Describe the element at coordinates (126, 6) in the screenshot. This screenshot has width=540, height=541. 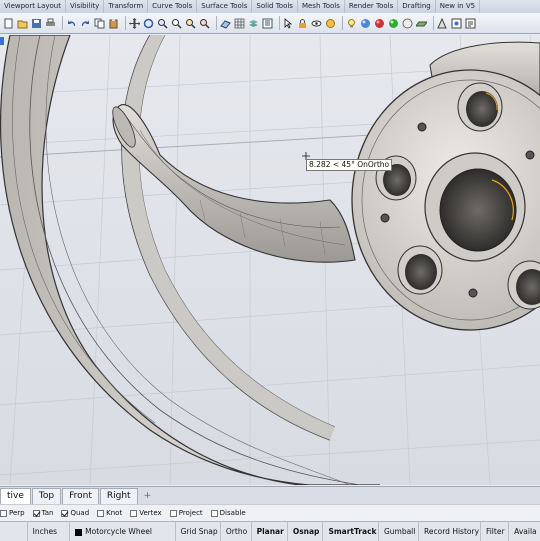
I see `tab-transform: Transform` at that location.